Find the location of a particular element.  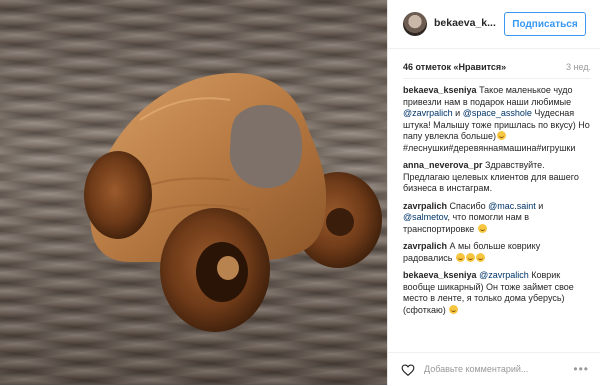

comment-text: #леснушки#деревяннаямашина#игрушки is located at coordinates (489, 147).